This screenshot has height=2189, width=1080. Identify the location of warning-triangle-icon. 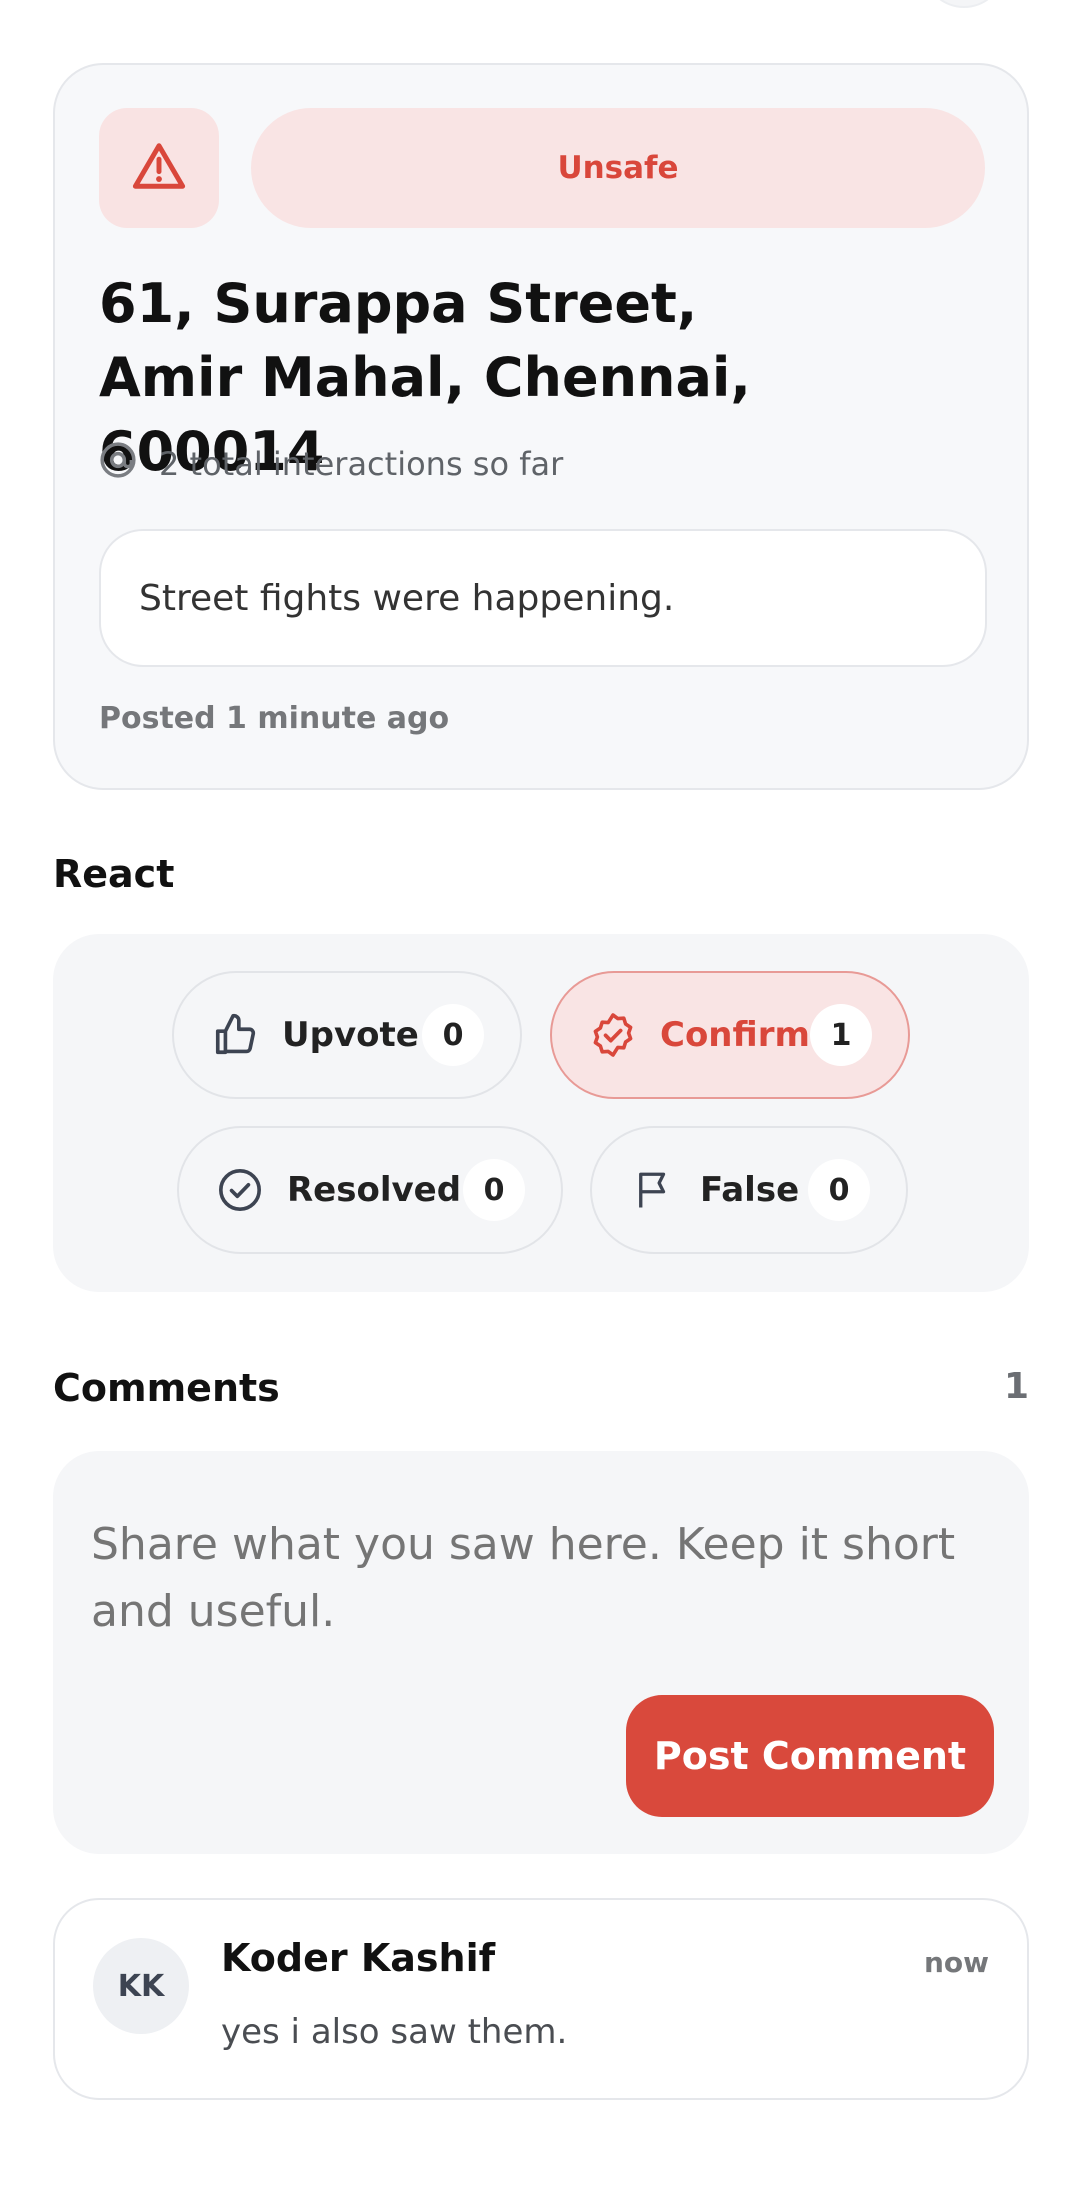
(159, 168).